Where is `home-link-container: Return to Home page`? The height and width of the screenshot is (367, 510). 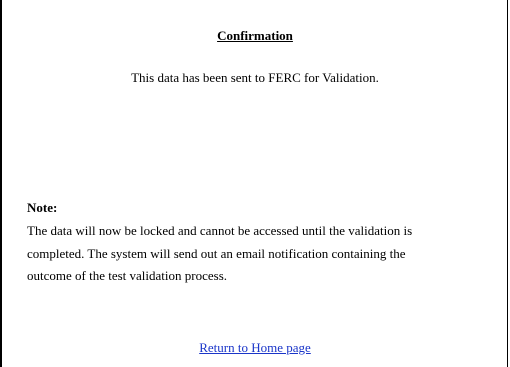
home-link-container: Return to Home page is located at coordinates (255, 348).